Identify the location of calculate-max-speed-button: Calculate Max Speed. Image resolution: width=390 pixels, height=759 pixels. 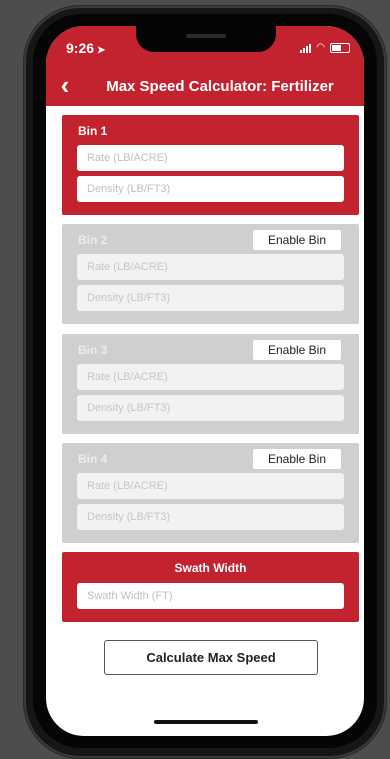
(211, 657).